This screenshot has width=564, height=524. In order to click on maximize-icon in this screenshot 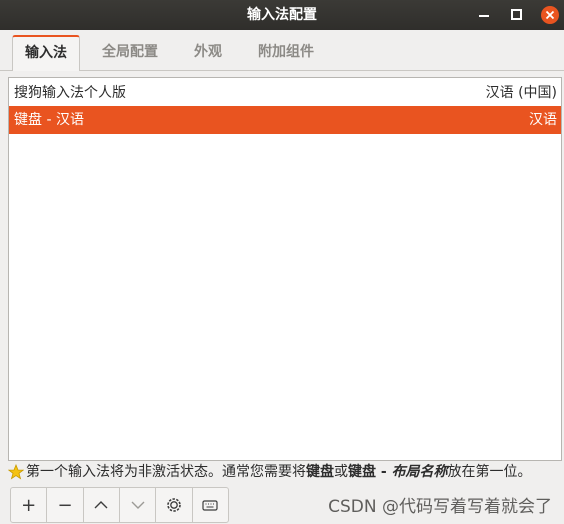, I will do `click(516, 14)`.